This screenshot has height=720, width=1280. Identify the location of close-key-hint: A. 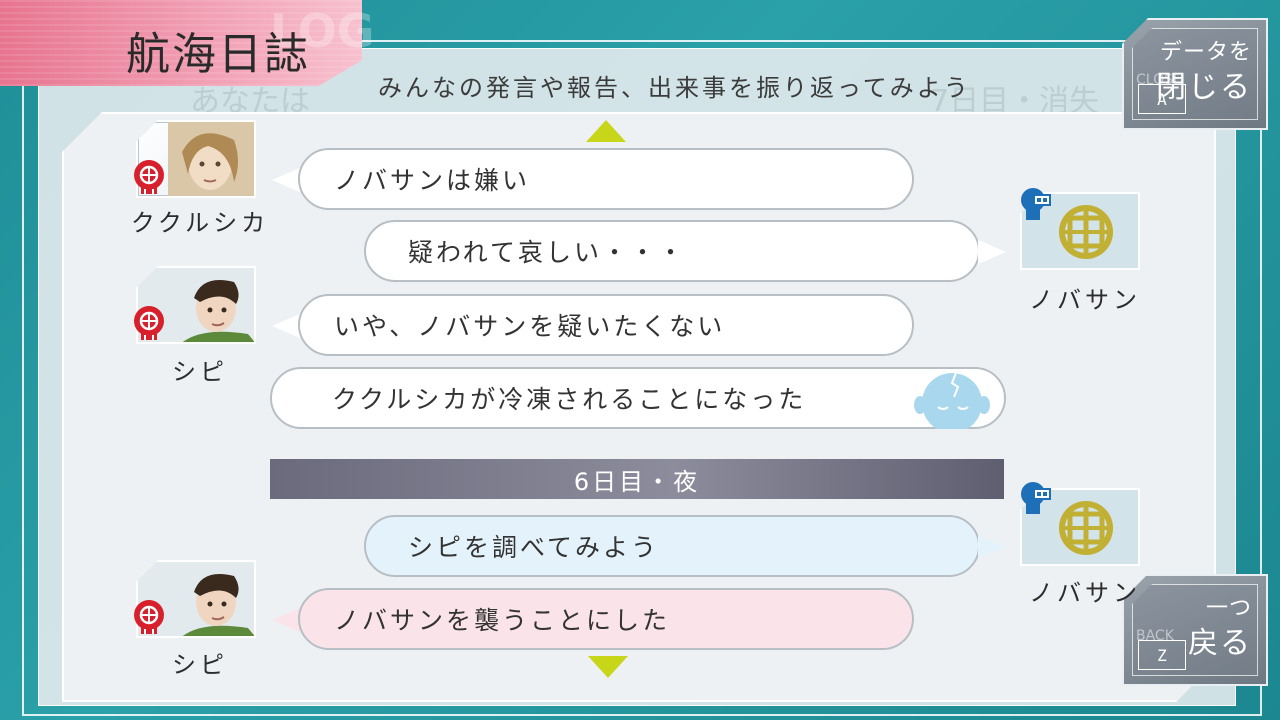
(1162, 99).